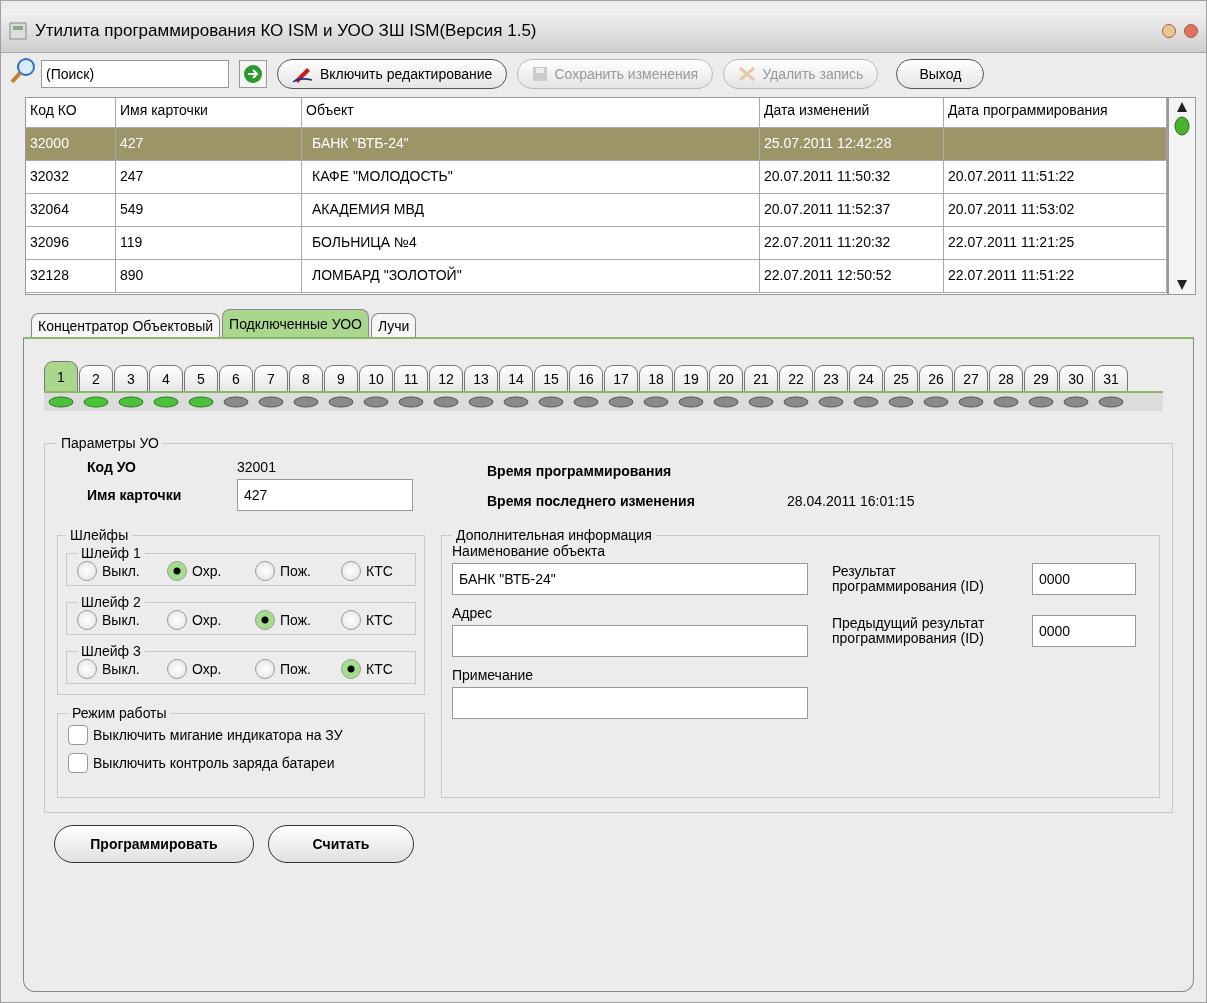  Describe the element at coordinates (1191, 30) in the screenshot. I see `close-button` at that location.